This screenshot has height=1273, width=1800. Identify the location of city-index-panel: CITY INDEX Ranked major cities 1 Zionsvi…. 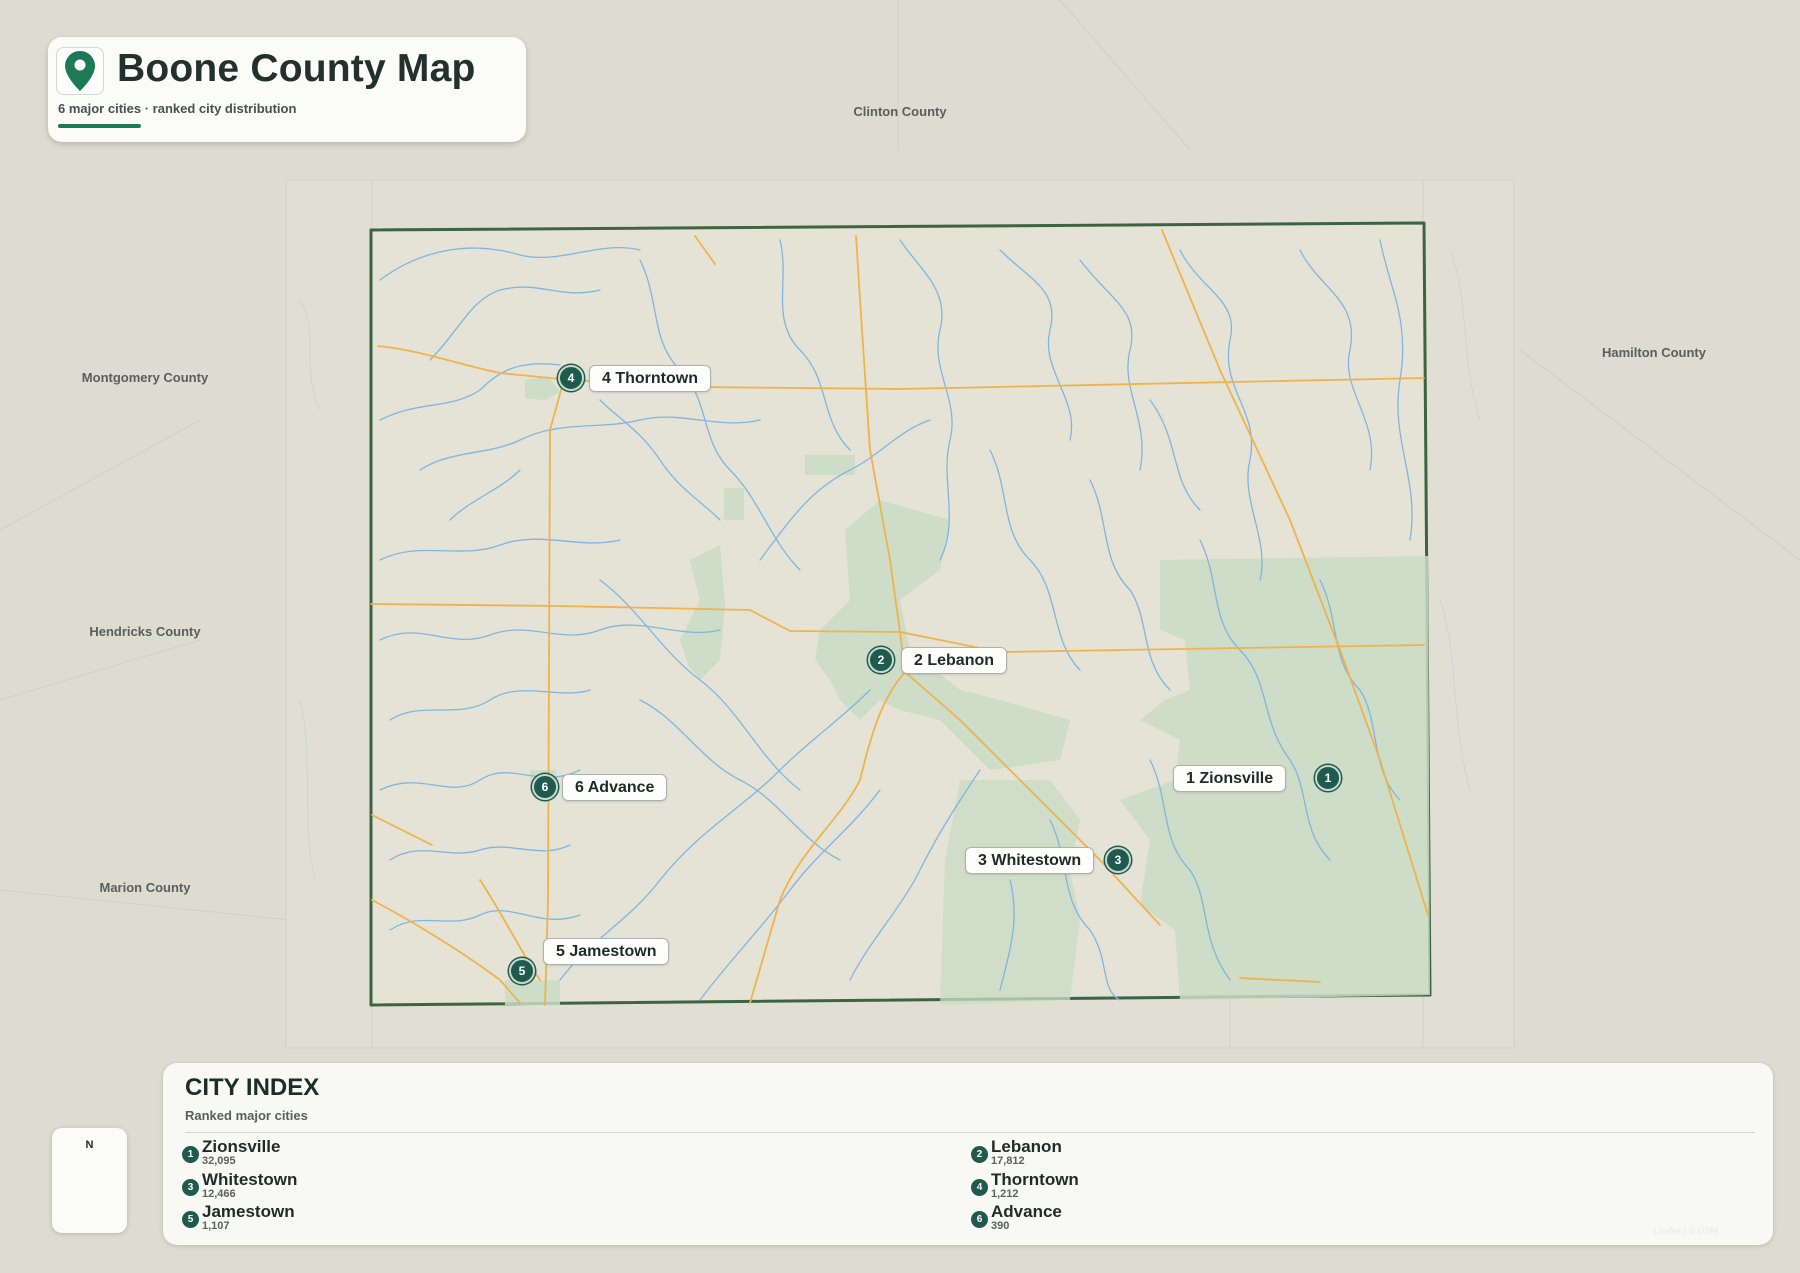
(968, 1154).